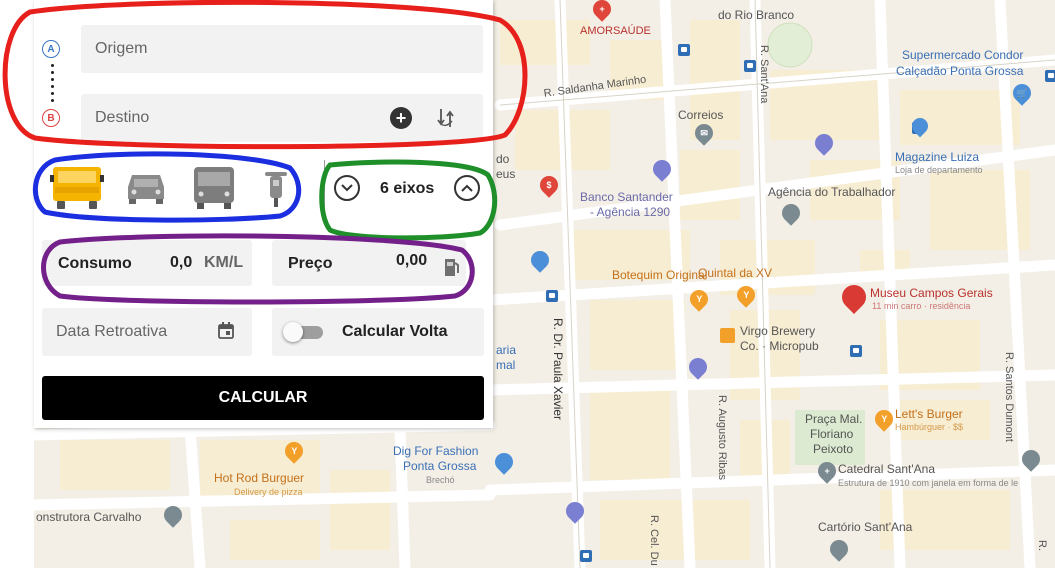 Image resolution: width=1055 pixels, height=568 pixels. Describe the element at coordinates (258, 269) in the screenshot. I see `annotation-purple-circle` at that location.